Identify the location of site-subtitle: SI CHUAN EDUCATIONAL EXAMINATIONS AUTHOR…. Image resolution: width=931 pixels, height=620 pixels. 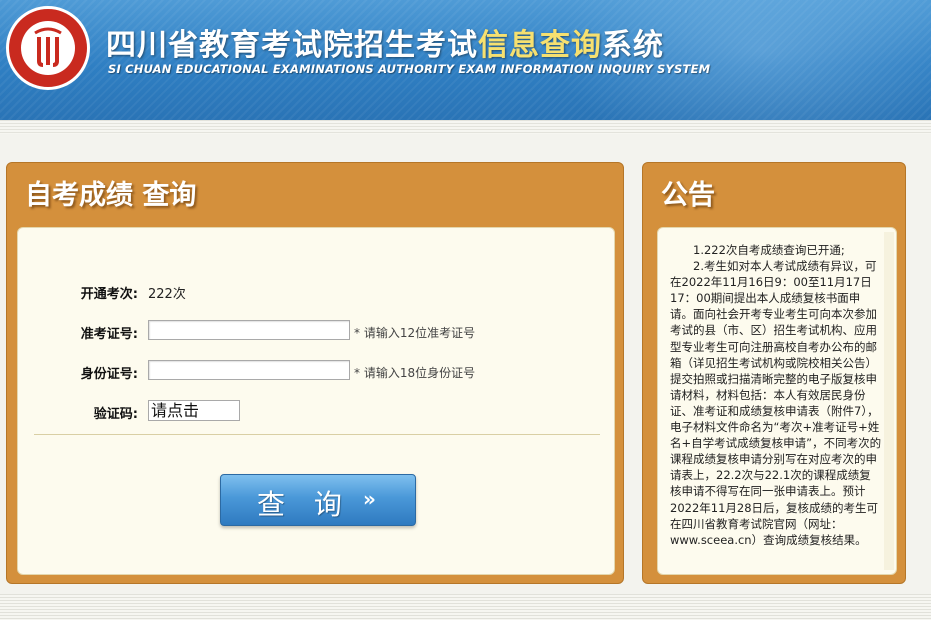
(409, 69).